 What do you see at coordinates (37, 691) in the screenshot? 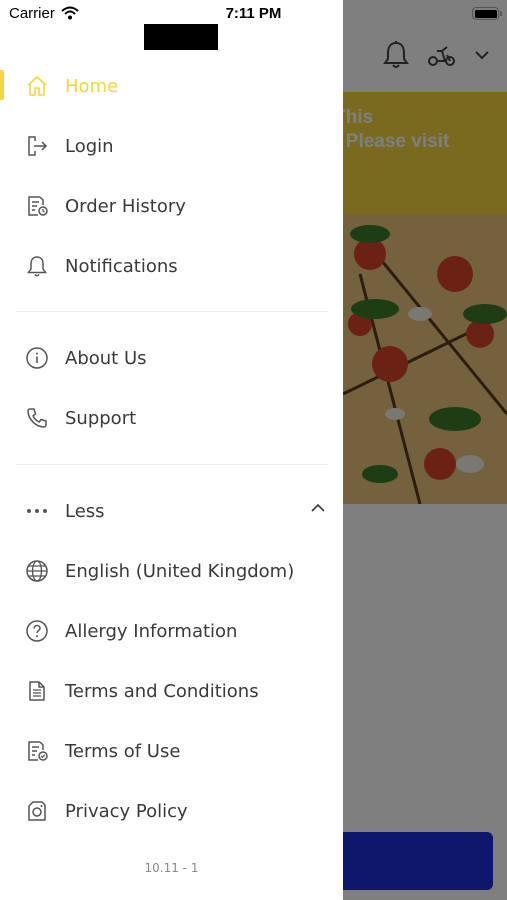
I see `document-icon` at bounding box center [37, 691].